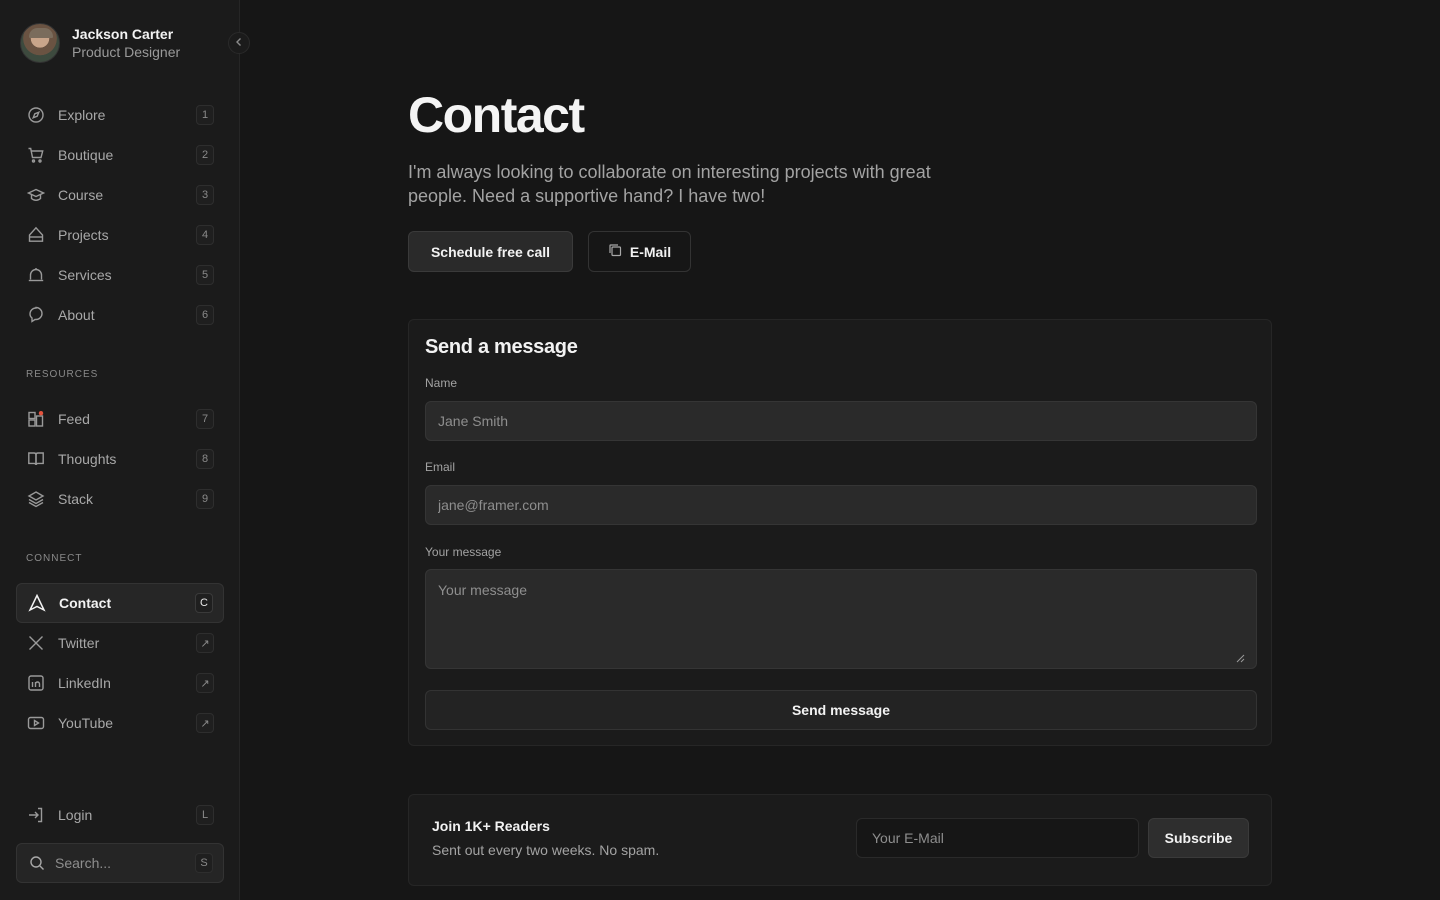 The width and height of the screenshot is (1440, 900). I want to click on sidebar-item-label: Explore, so click(82, 115).